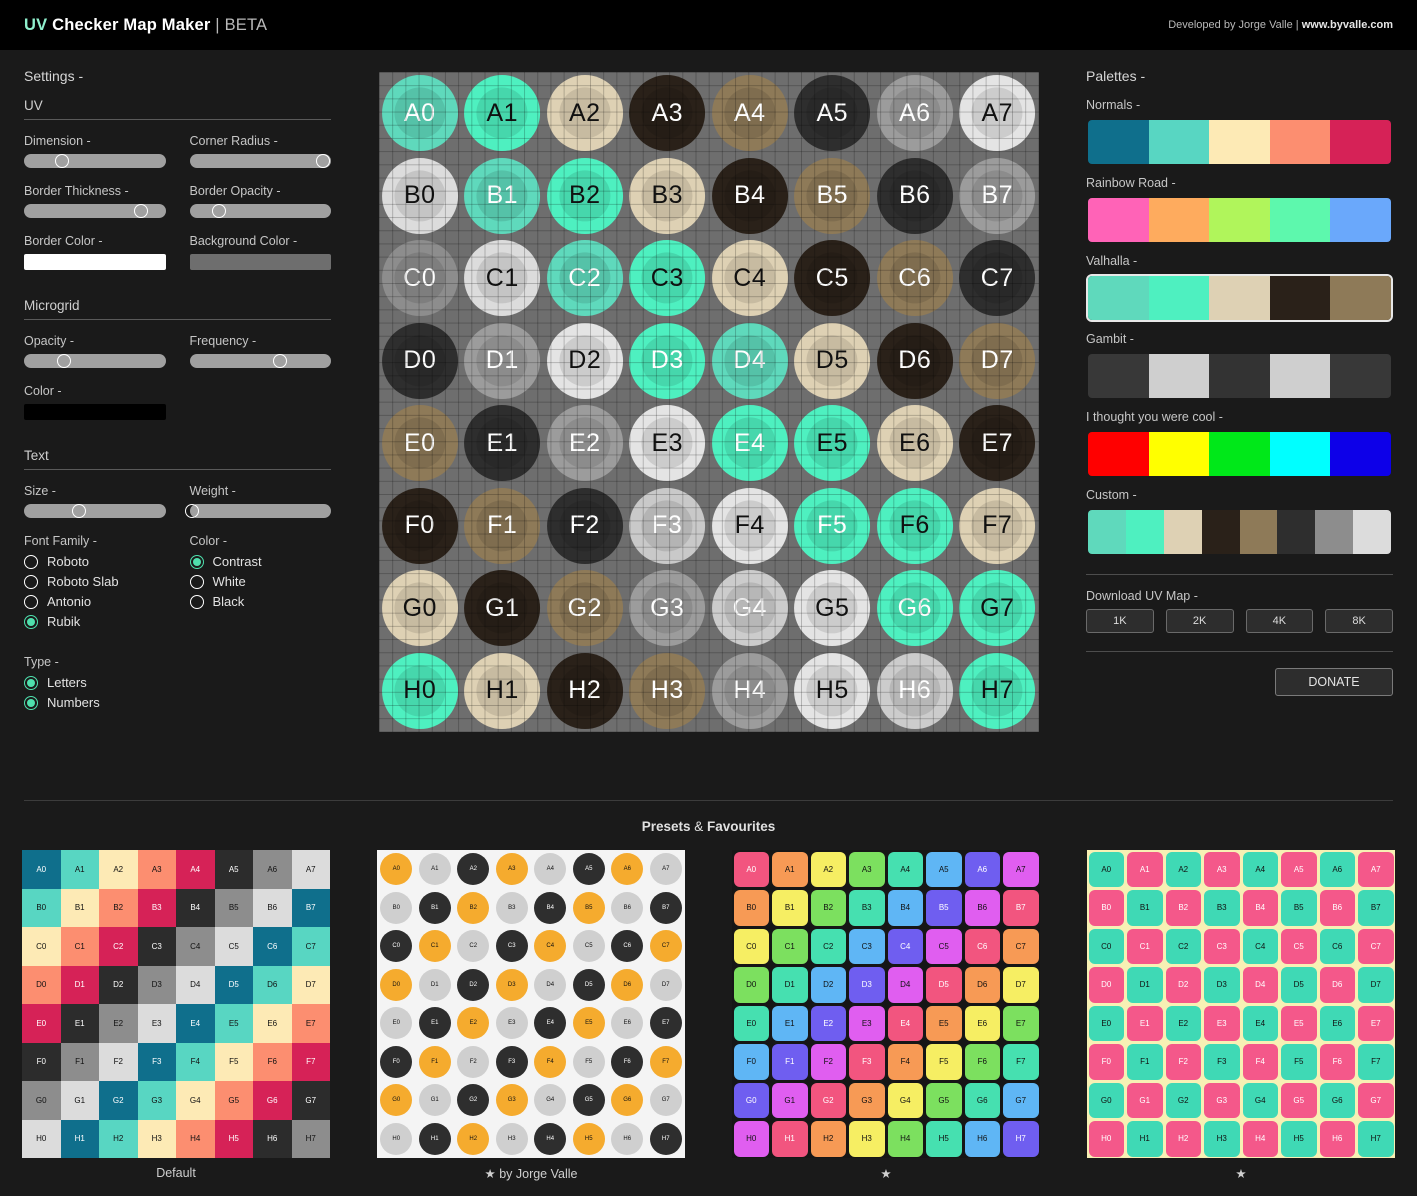 This screenshot has height=1196, width=1417. Describe the element at coordinates (192, 511) in the screenshot. I see `text-weight-slider-knob` at that location.